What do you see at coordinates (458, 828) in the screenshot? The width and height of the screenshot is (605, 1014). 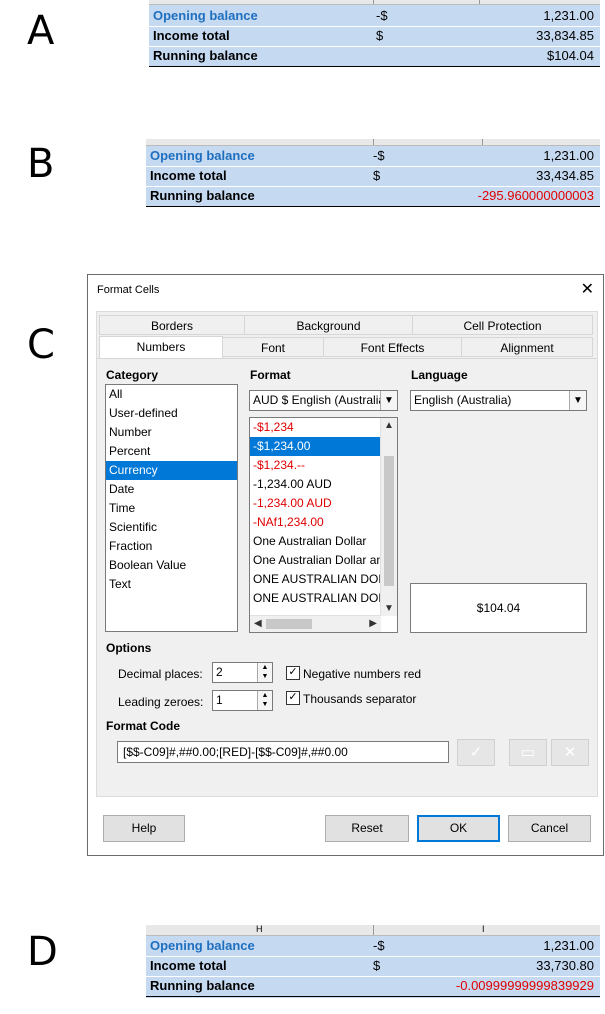 I see `ok-button: OK` at bounding box center [458, 828].